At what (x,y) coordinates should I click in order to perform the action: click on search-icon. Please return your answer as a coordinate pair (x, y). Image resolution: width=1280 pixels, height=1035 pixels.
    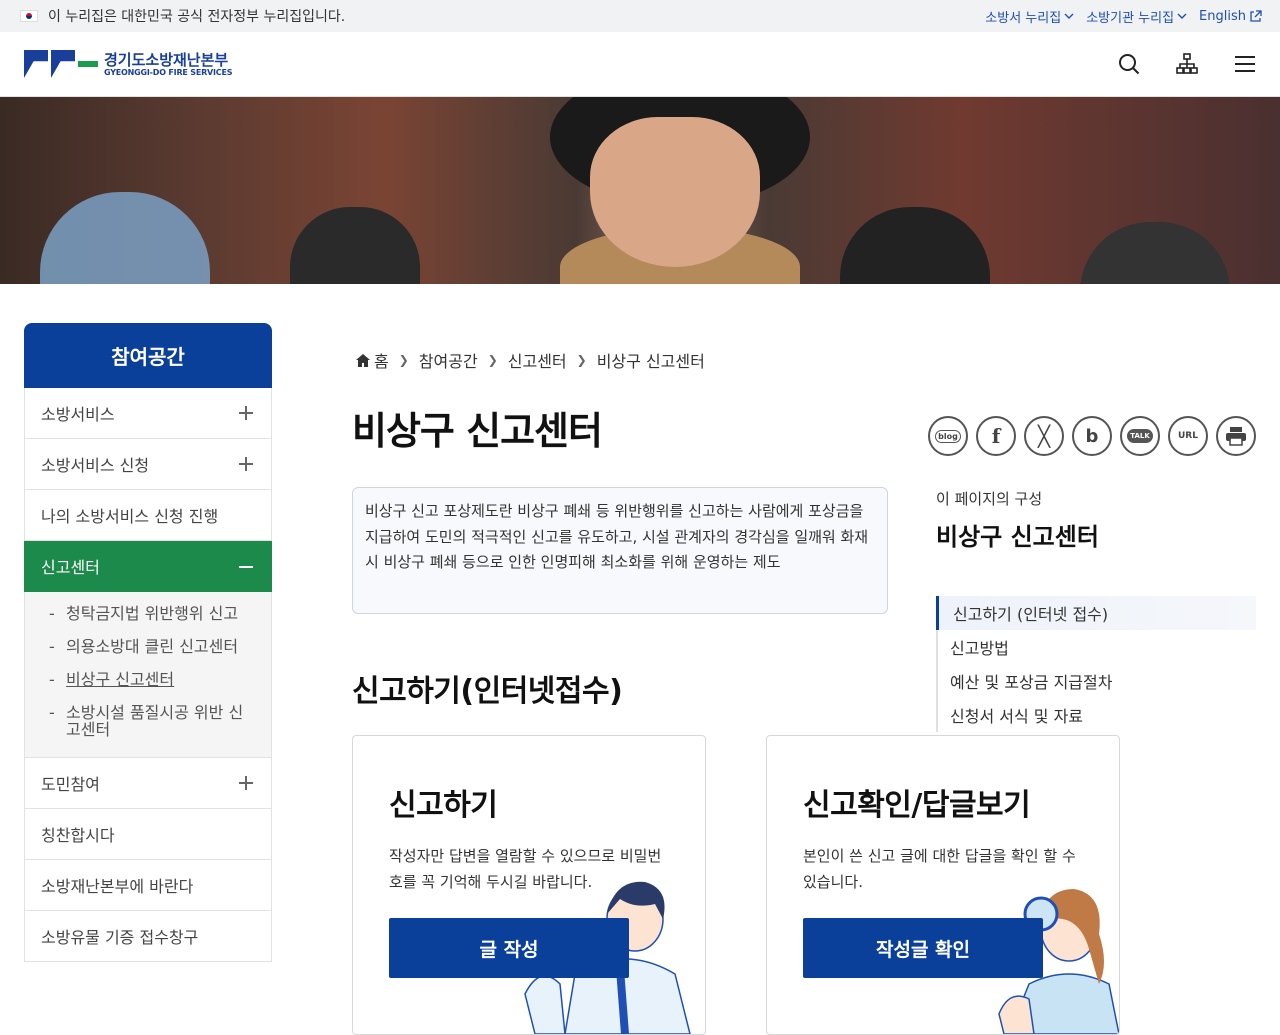
    Looking at the image, I should click on (1129, 64).